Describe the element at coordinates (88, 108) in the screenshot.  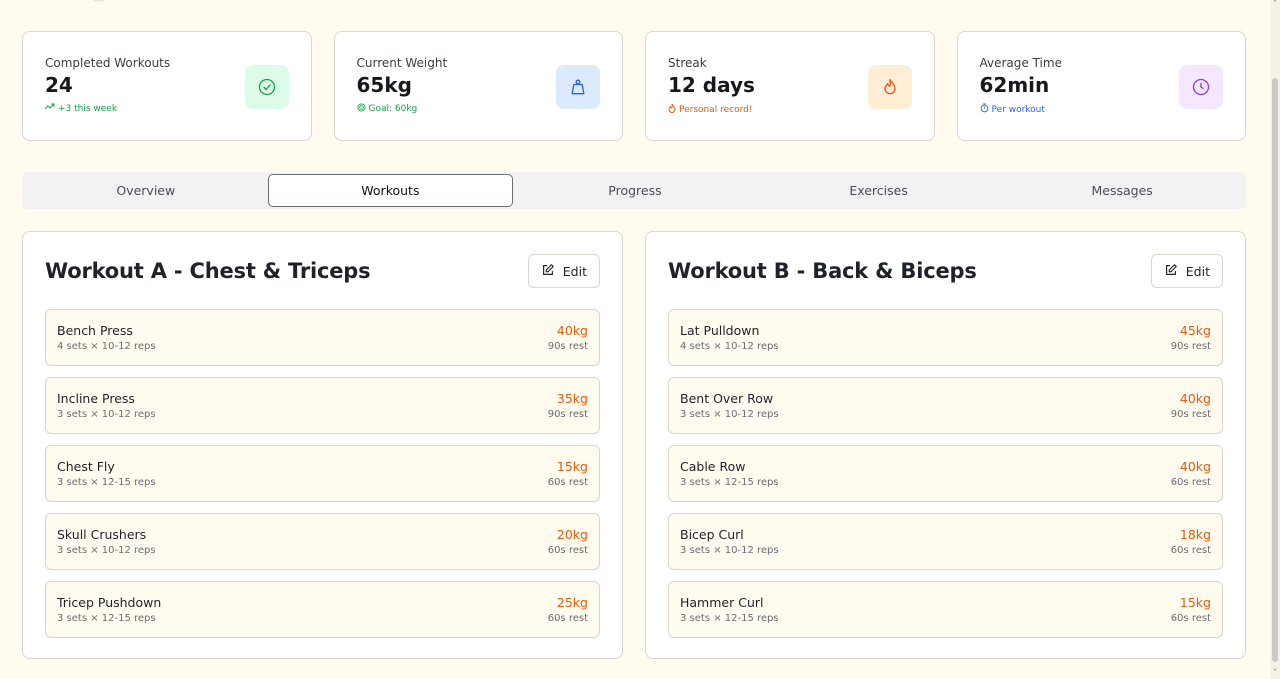
I see `stat-sub-label: +3 this week` at that location.